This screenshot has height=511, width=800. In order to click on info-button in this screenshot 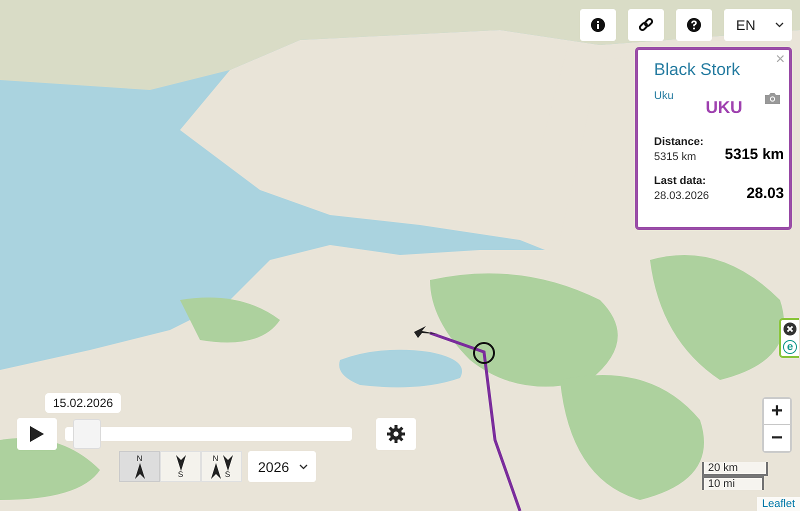, I will do `click(598, 25)`.